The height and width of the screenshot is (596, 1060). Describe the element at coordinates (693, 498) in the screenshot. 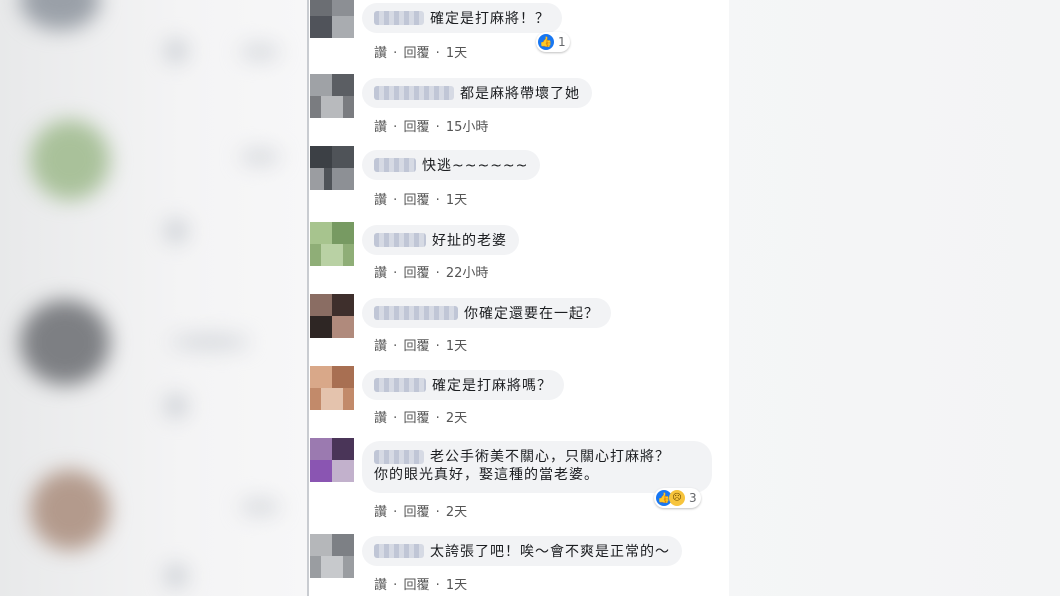

I see `reaction-count: 3` at that location.